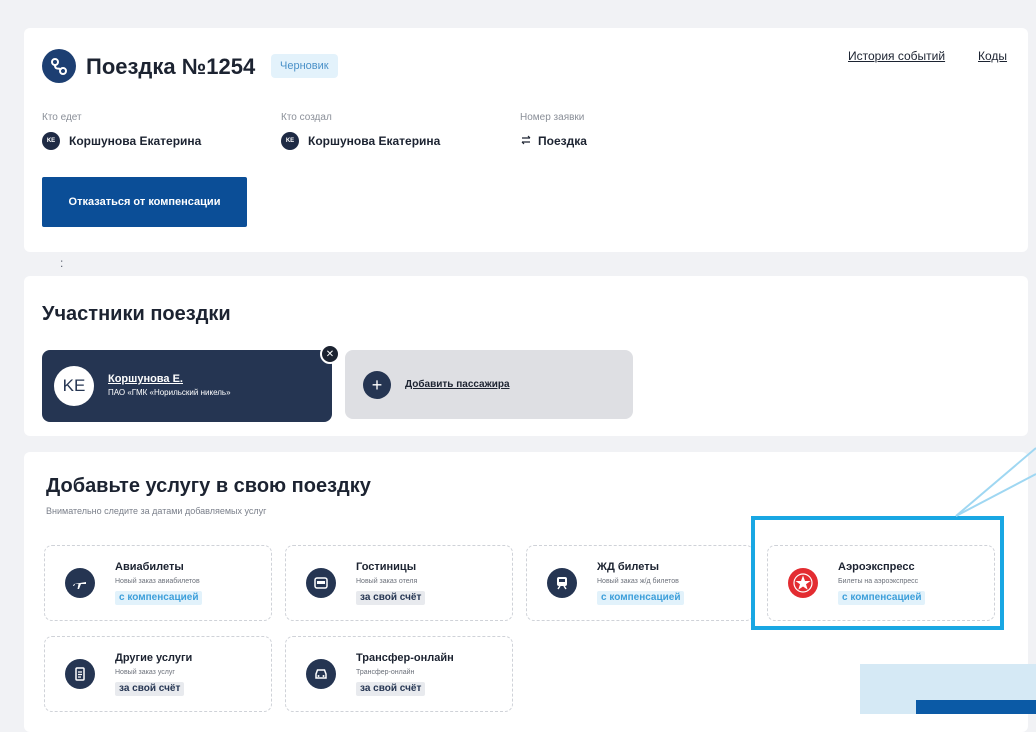 The image size is (1036, 732). Describe the element at coordinates (878, 581) in the screenshot. I see `service-subtitle: Билеты на аэроэкспресс` at that location.